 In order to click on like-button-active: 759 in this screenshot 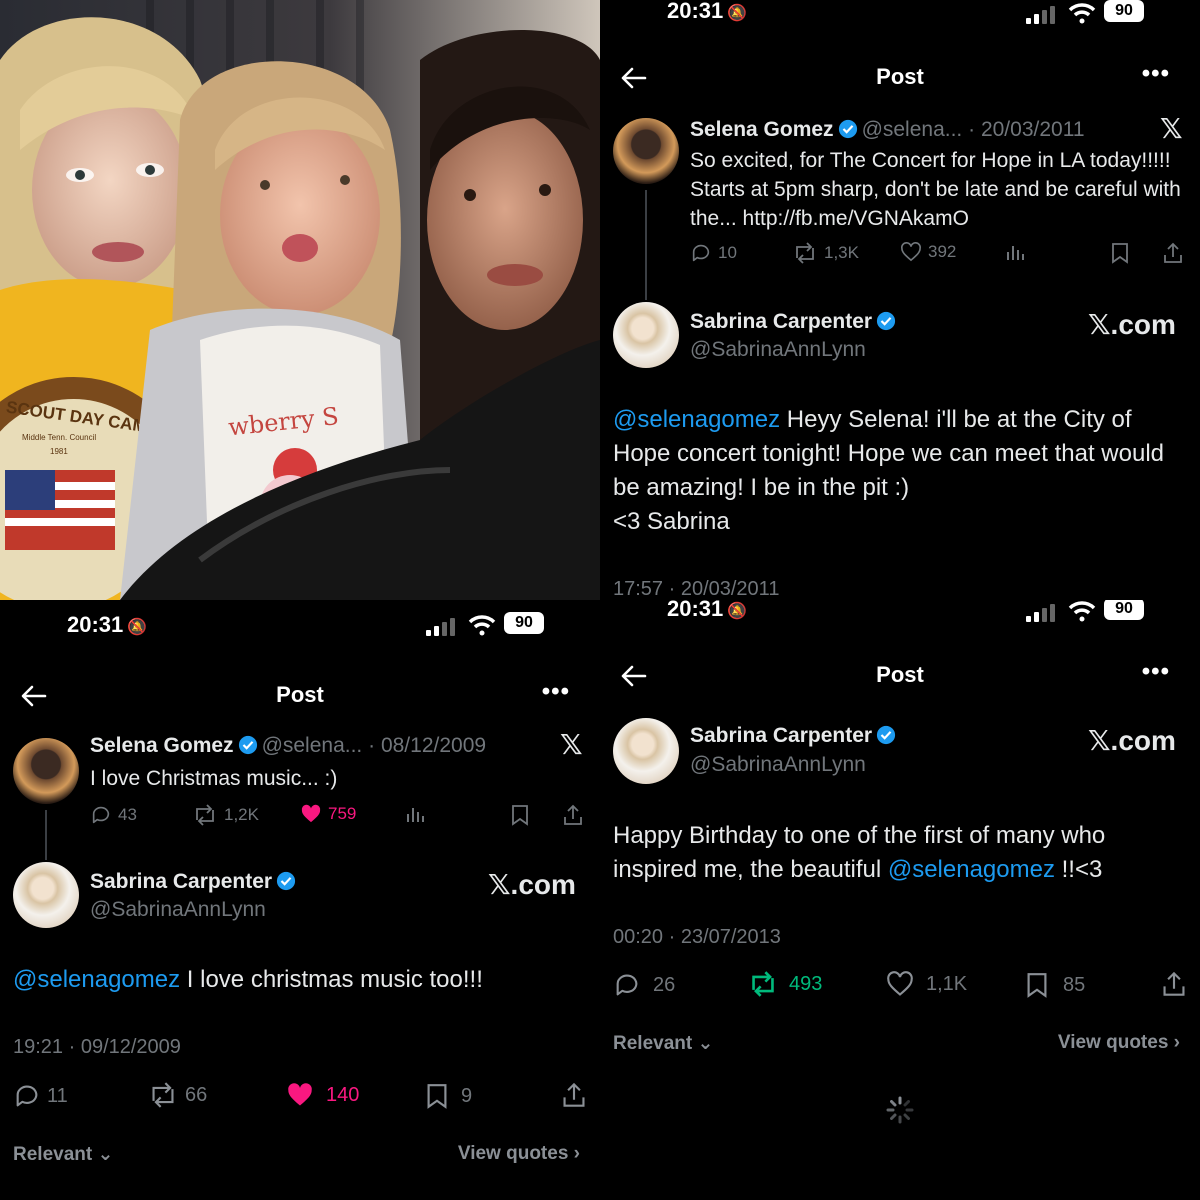, I will do `click(328, 814)`.